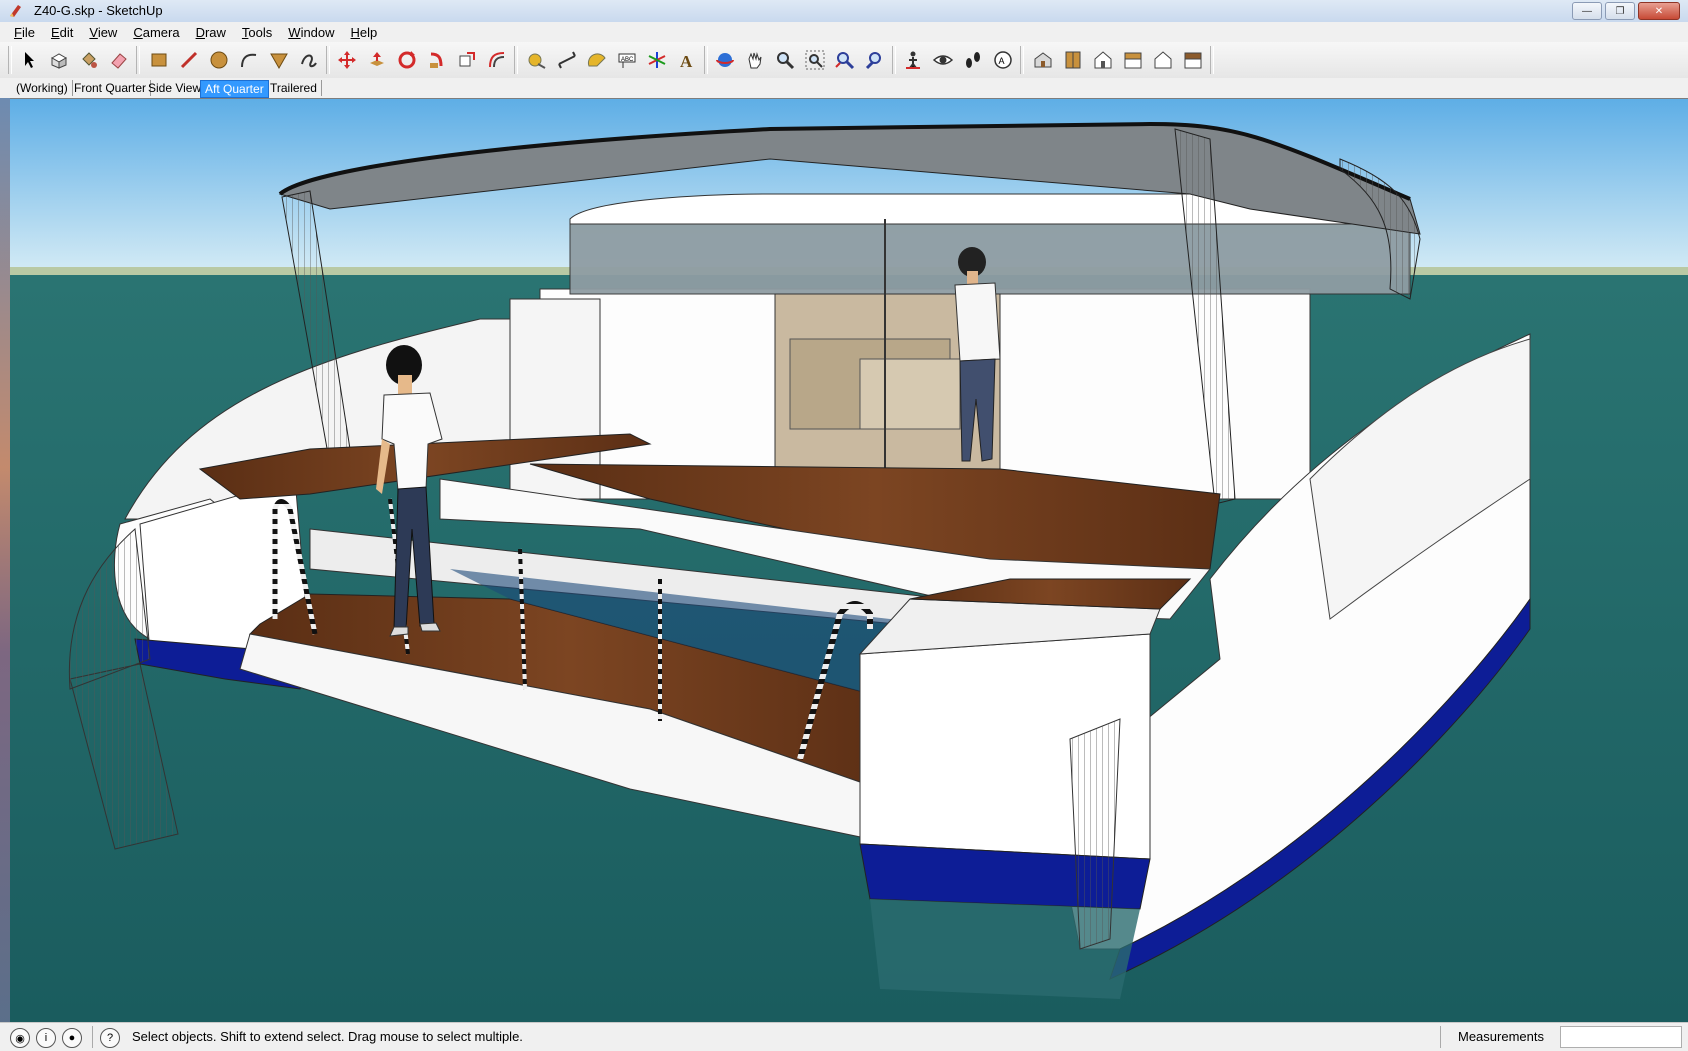  Describe the element at coordinates (1133, 60) in the screenshot. I see `right-view-button` at that location.